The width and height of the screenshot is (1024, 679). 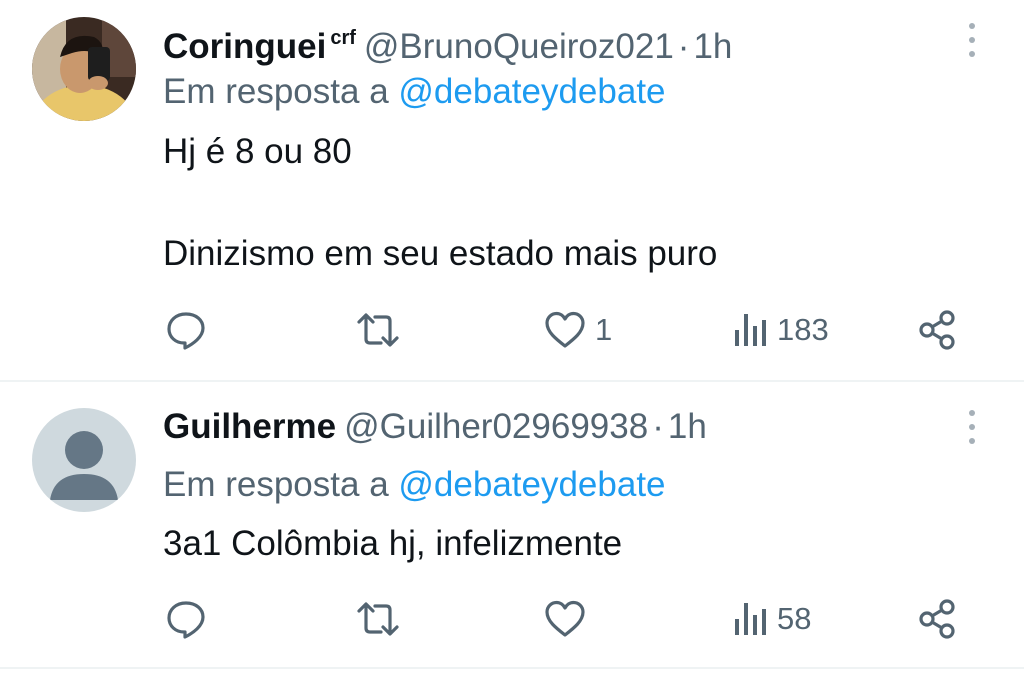 I want to click on action-bar: 58, so click(x=512, y=619).